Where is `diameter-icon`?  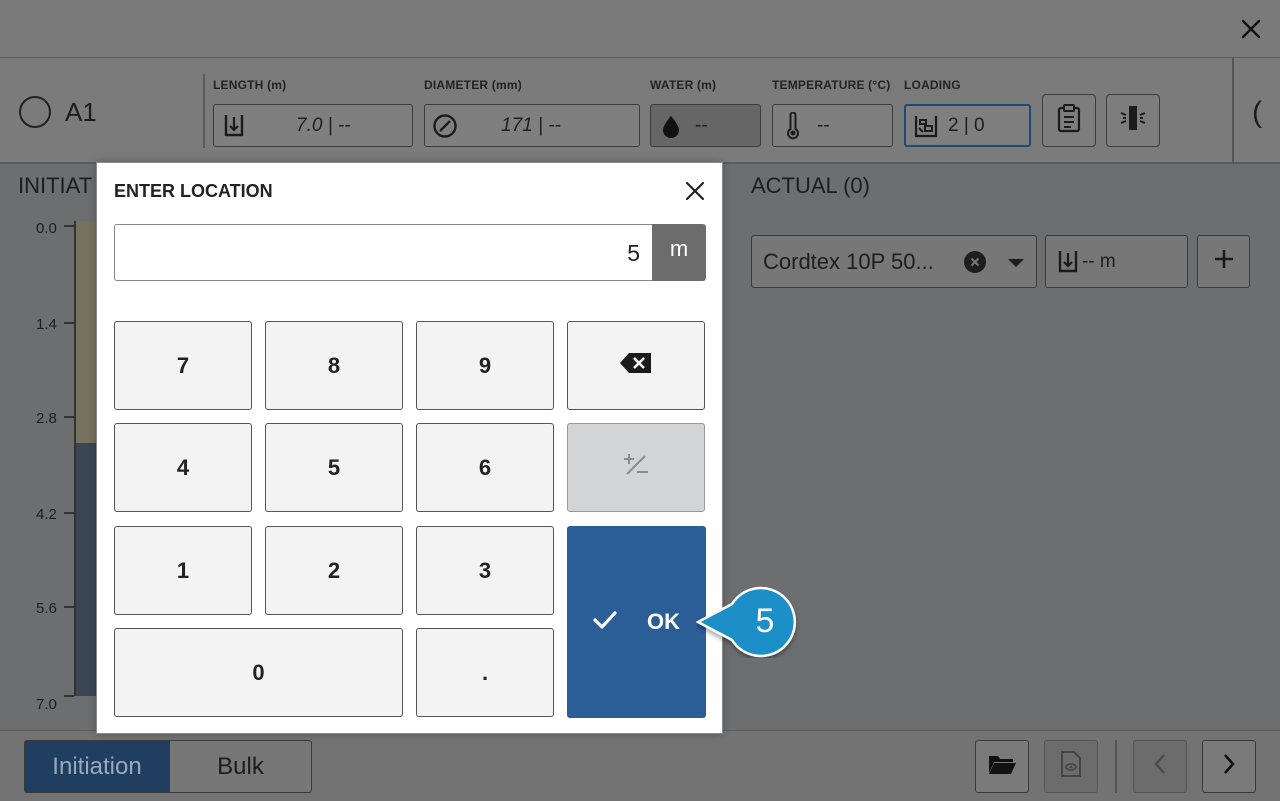
diameter-icon is located at coordinates (445, 126).